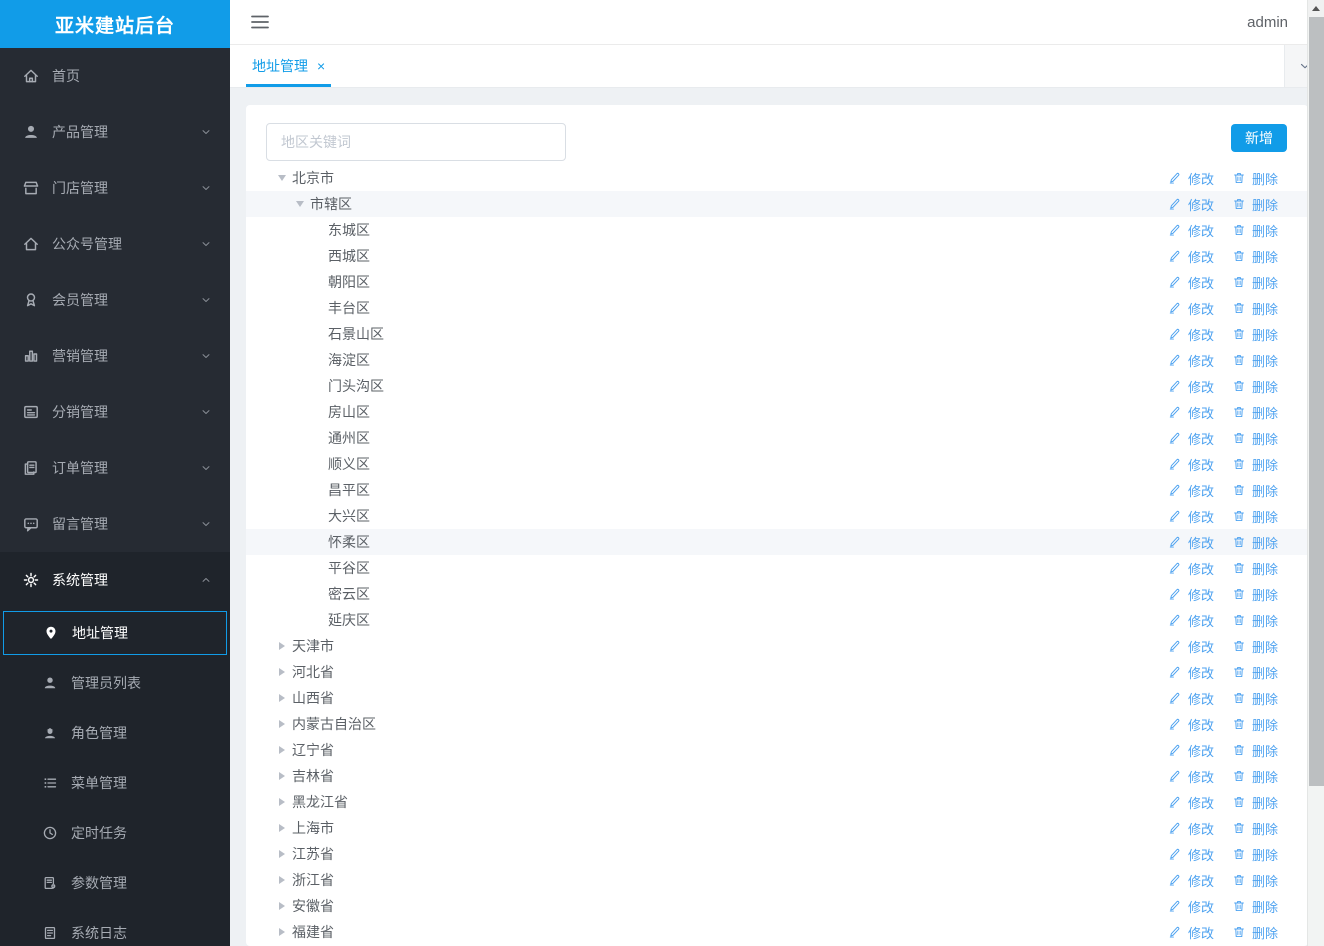 The image size is (1324, 946). Describe the element at coordinates (115, 883) in the screenshot. I see `sidebar-item-params: 参数管理` at that location.